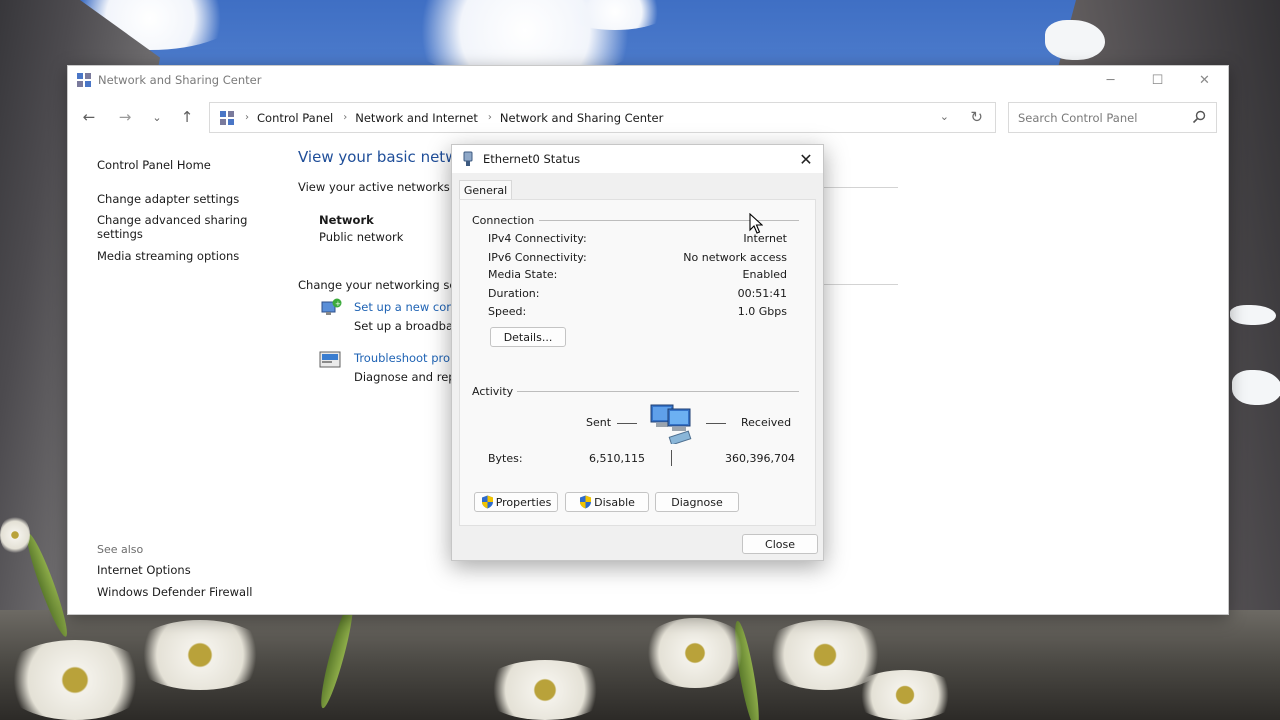 The image size is (1280, 720). Describe the element at coordinates (168, 256) in the screenshot. I see `sidebar-item-media-streaming: Media streaming options` at that location.